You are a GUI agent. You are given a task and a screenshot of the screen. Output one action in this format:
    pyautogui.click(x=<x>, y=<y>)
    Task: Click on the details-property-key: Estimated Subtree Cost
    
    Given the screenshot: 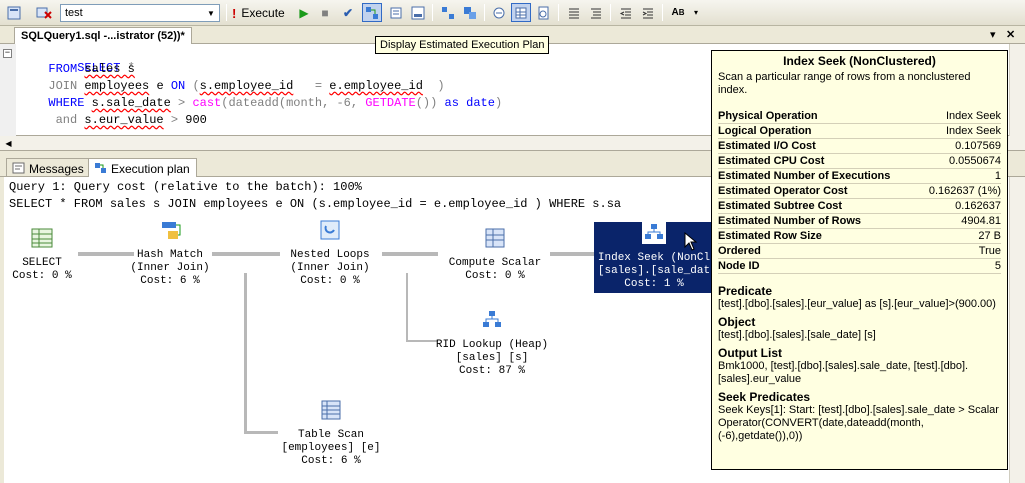 What is the action you would take?
    pyautogui.click(x=780, y=206)
    